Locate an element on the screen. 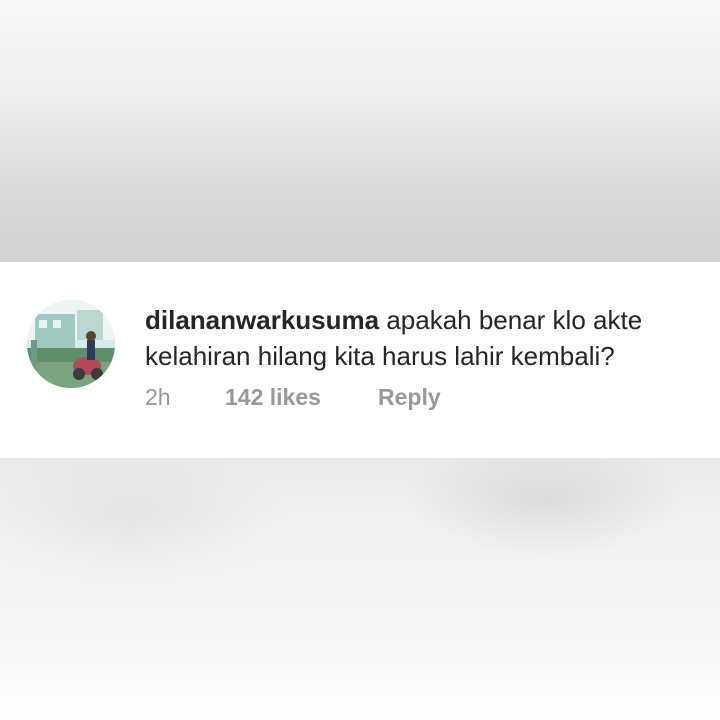 Image resolution: width=720 pixels, height=720 pixels. user-avatar is located at coordinates (71, 344).